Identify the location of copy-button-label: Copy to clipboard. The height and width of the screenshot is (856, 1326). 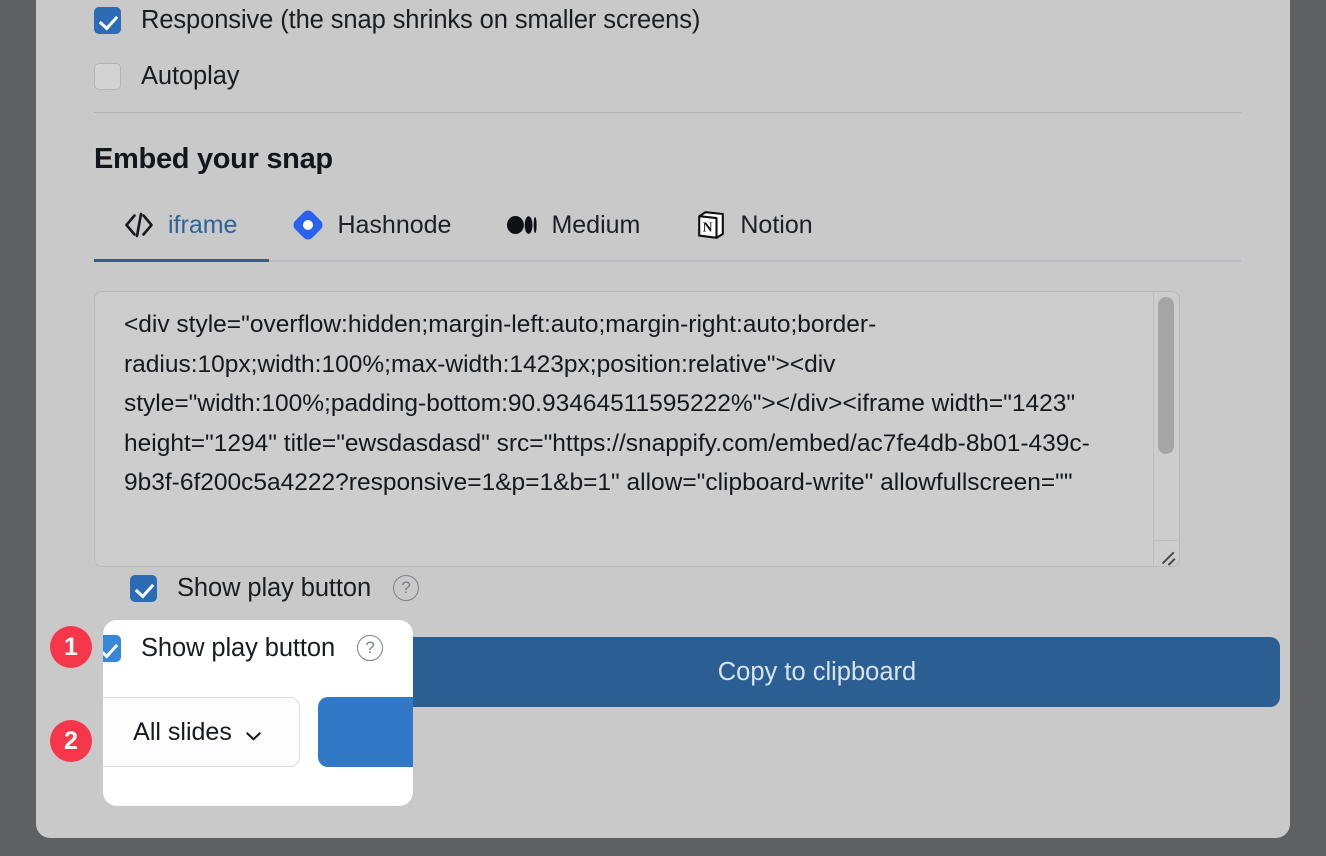
(817, 671).